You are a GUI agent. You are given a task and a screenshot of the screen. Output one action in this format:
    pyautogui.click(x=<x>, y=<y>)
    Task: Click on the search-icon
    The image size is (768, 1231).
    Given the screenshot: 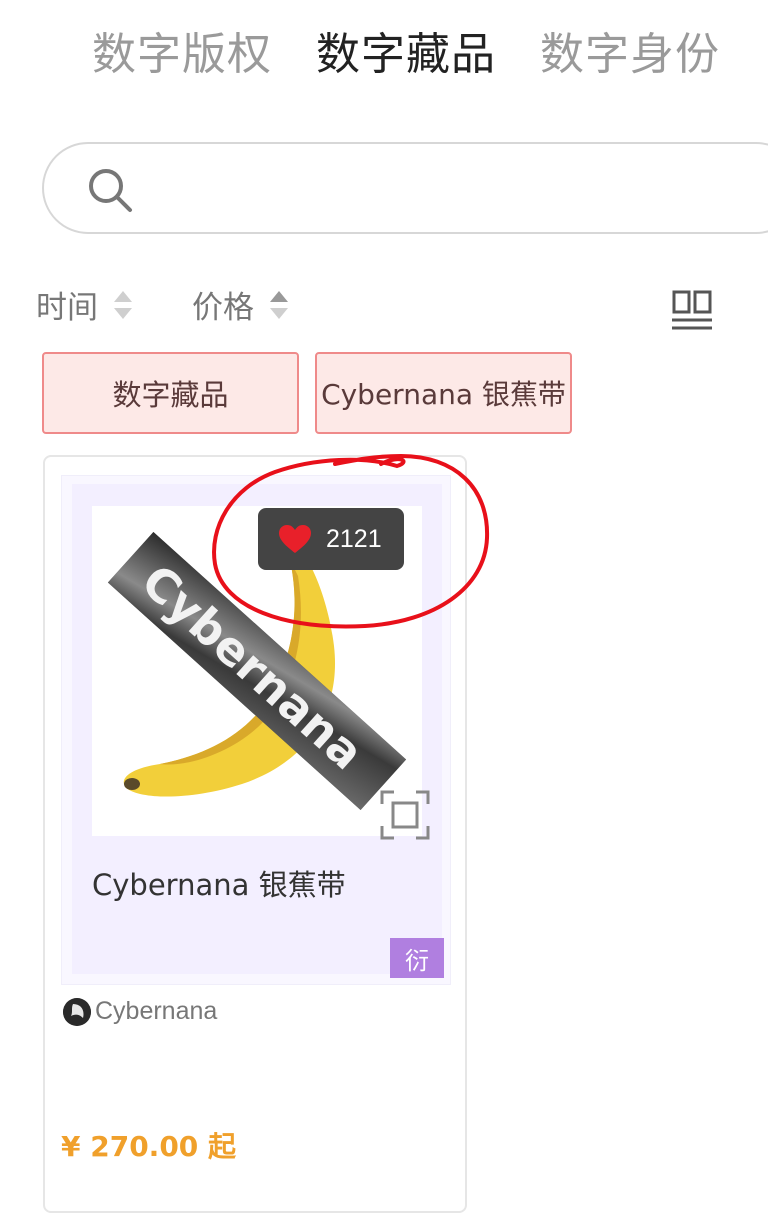 What is the action you would take?
    pyautogui.click(x=110, y=190)
    